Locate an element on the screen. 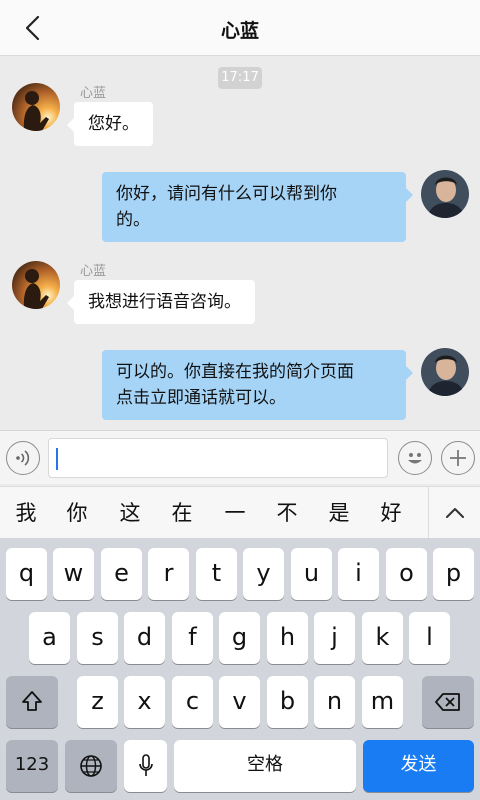  key-t: t is located at coordinates (216, 574).